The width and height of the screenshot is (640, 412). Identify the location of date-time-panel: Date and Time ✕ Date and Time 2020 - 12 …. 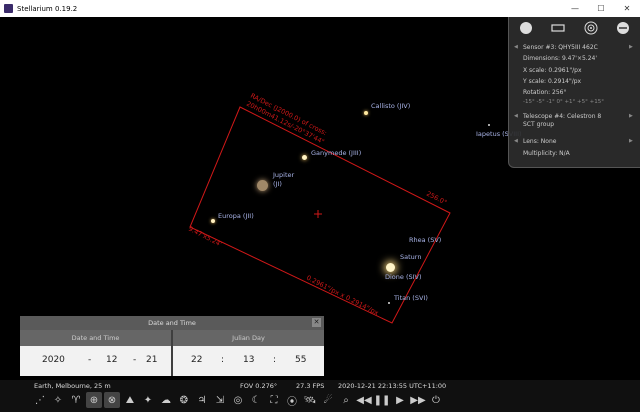
(172, 346).